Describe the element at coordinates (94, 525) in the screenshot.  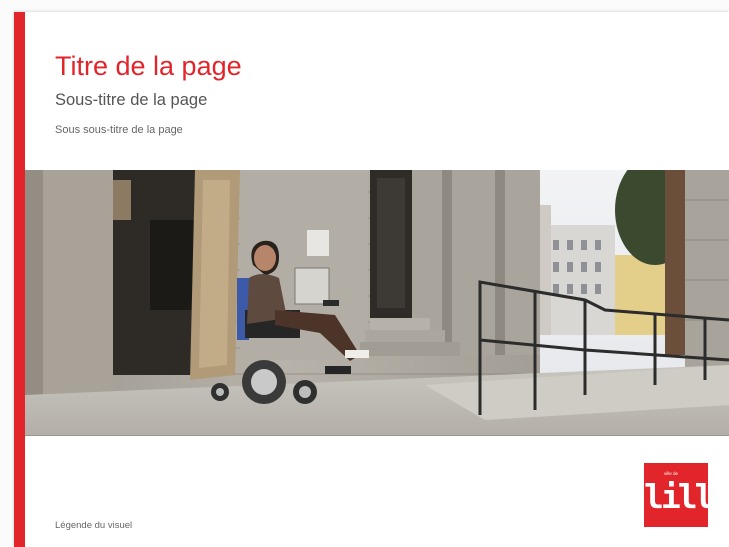
I see `visual-caption: Légende du visuel` at that location.